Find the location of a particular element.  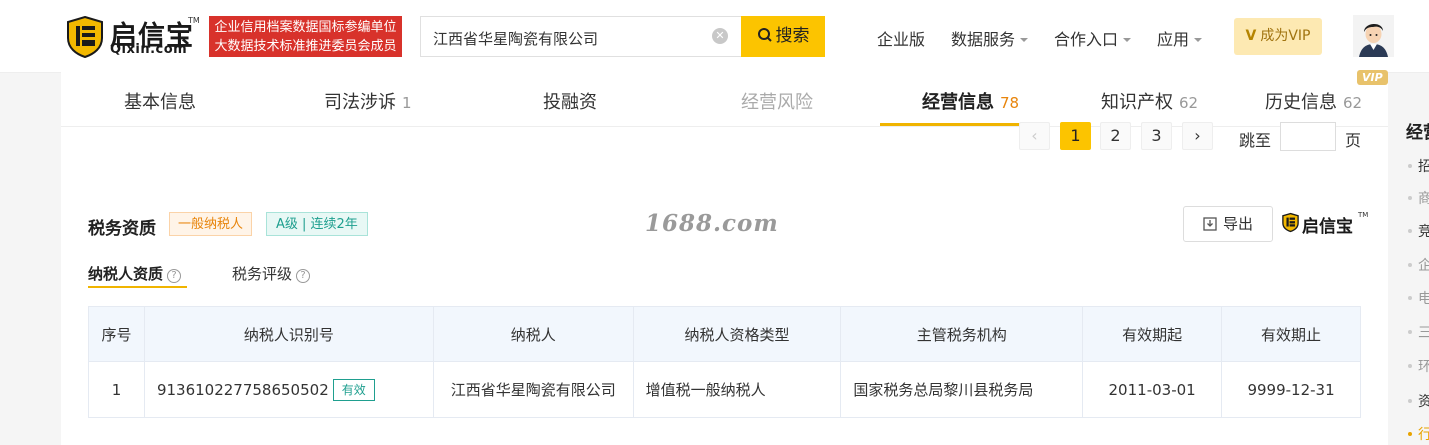

search-box: ✕ is located at coordinates (580, 36).